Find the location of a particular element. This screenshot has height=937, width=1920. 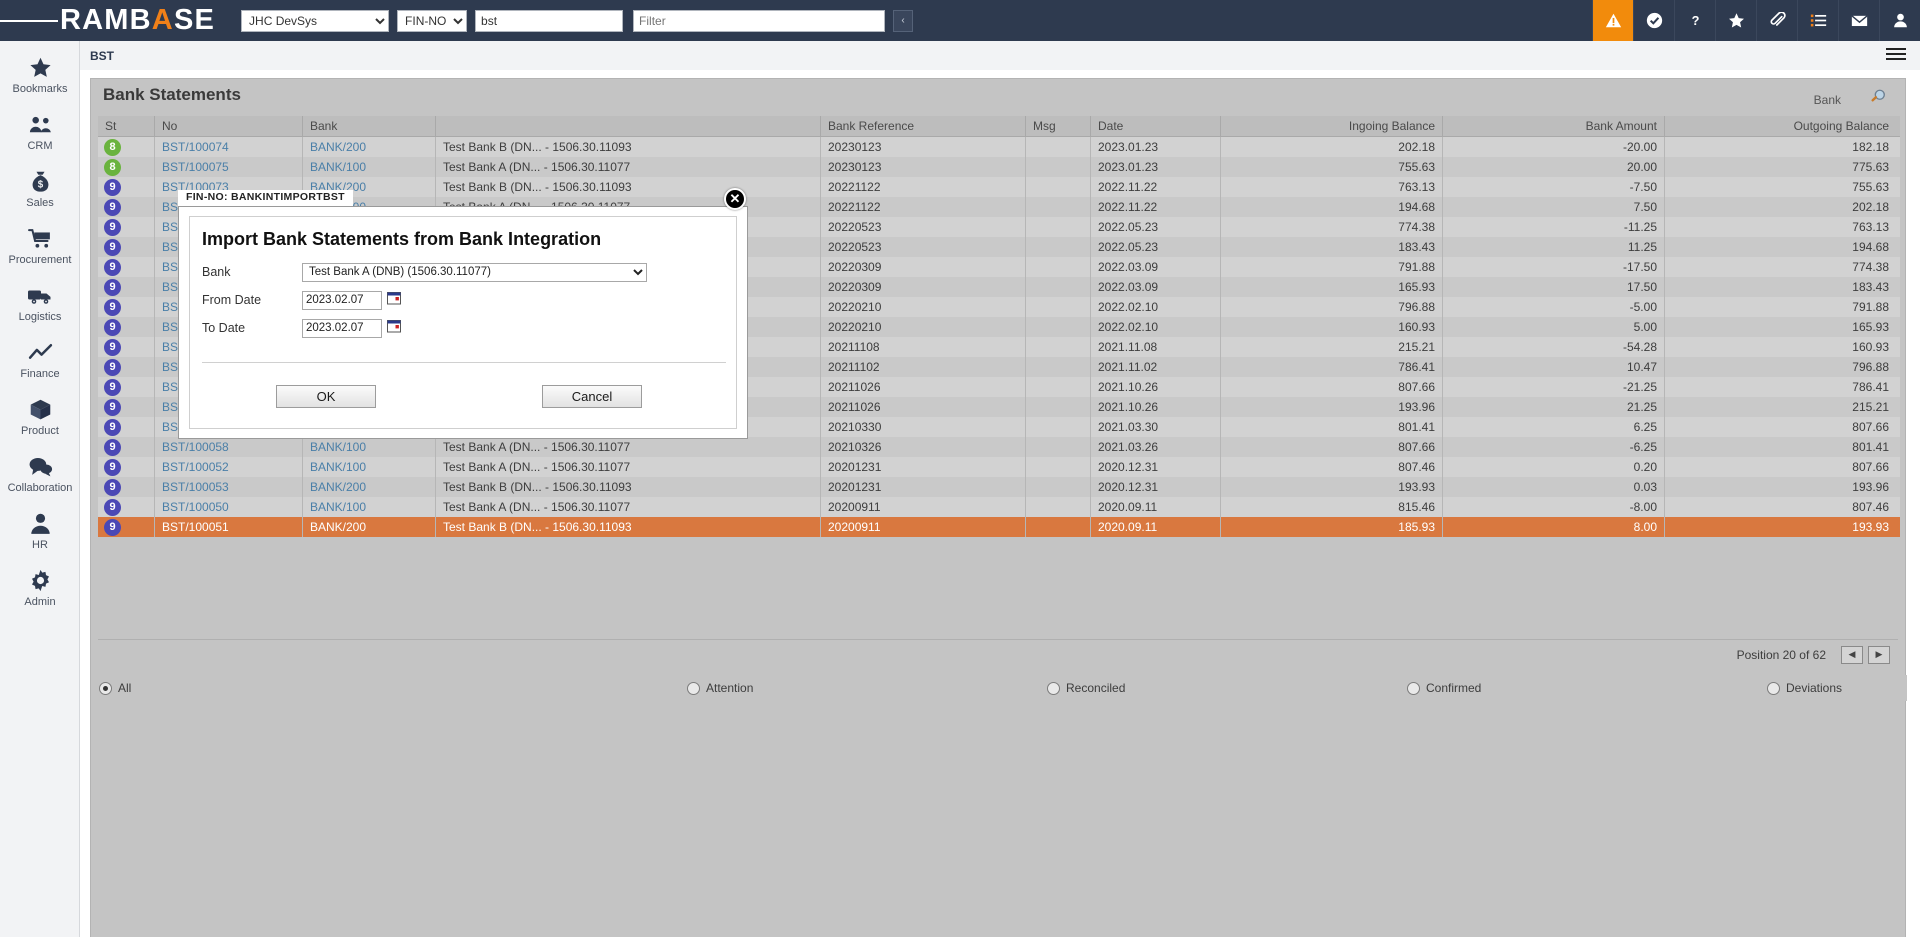

warning-icon is located at coordinates (1612, 20).